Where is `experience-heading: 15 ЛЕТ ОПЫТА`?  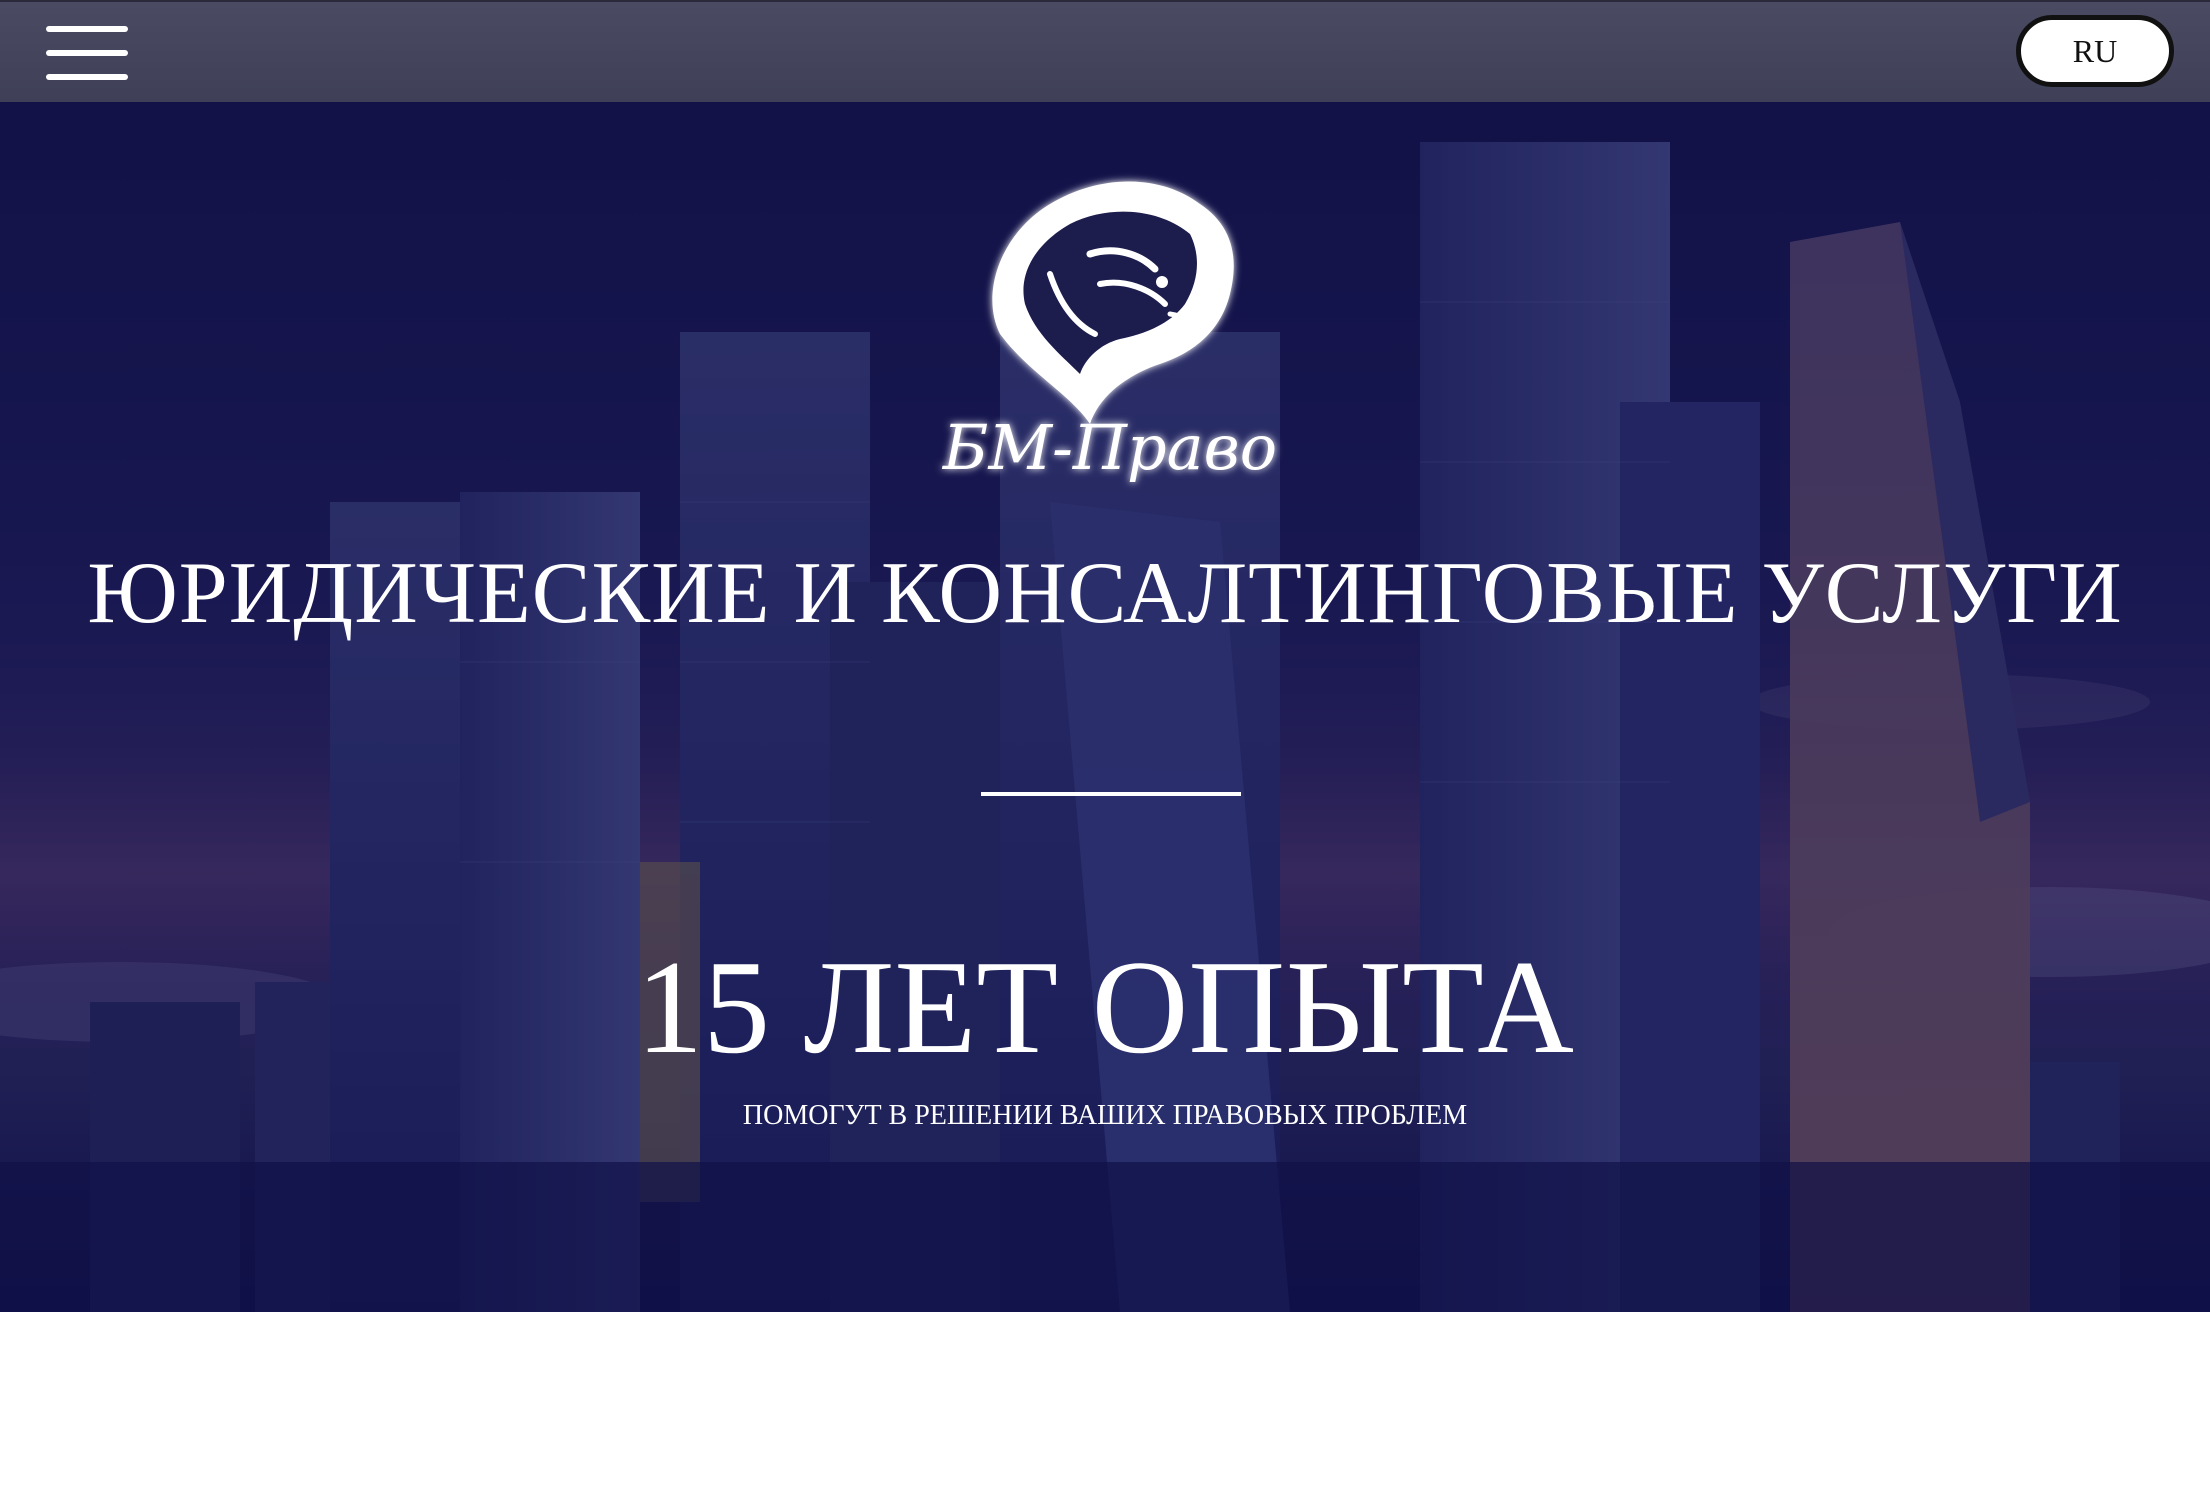 experience-heading: 15 ЛЕТ ОПЫТА is located at coordinates (1105, 1007).